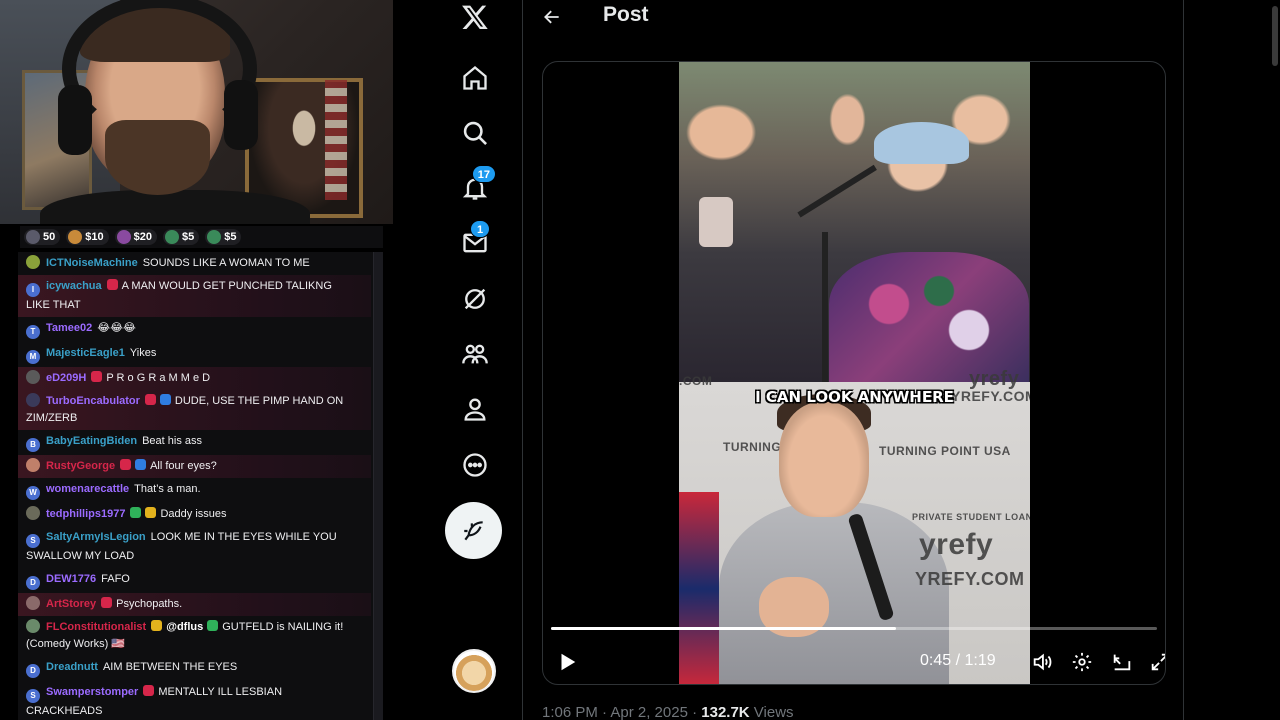 This screenshot has height=720, width=1280. I want to click on chat-message-text: AIM BETWEEN THE EYES, so click(170, 667).